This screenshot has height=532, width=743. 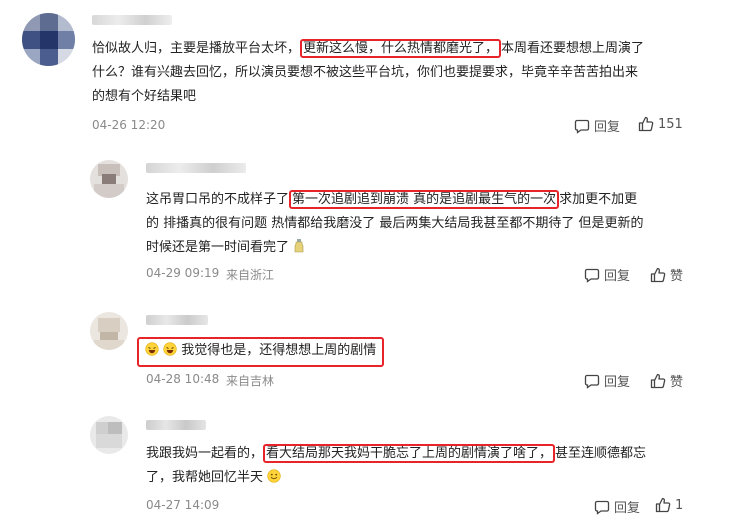 I want to click on highlighted-text: 第一次追剧追到崩溃 真的是追剧最生气的一次, so click(x=424, y=199).